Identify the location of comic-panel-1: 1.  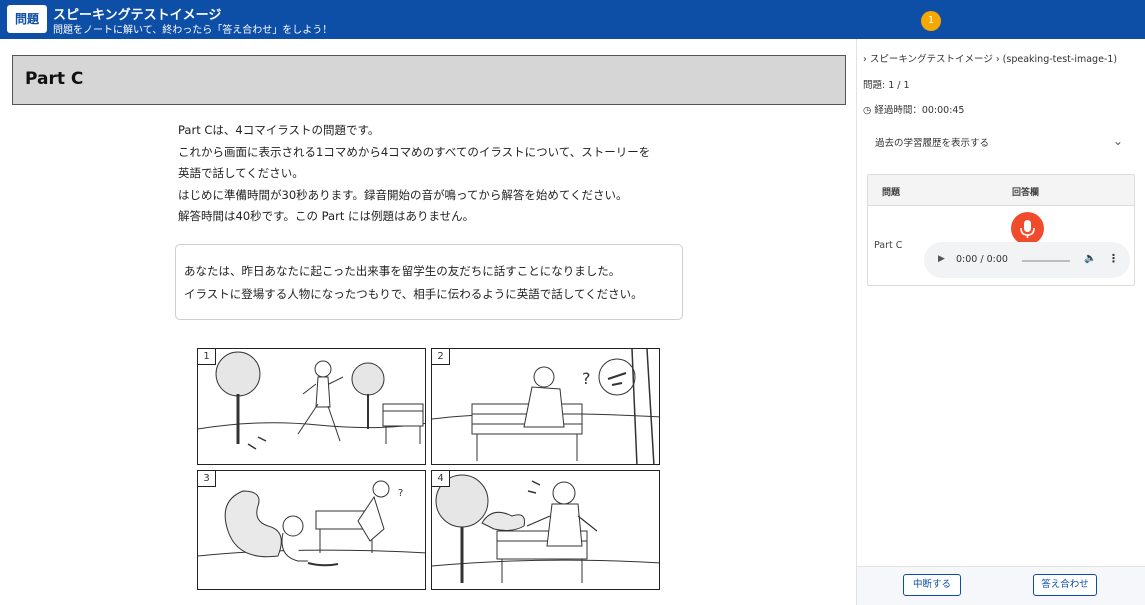
(311, 406).